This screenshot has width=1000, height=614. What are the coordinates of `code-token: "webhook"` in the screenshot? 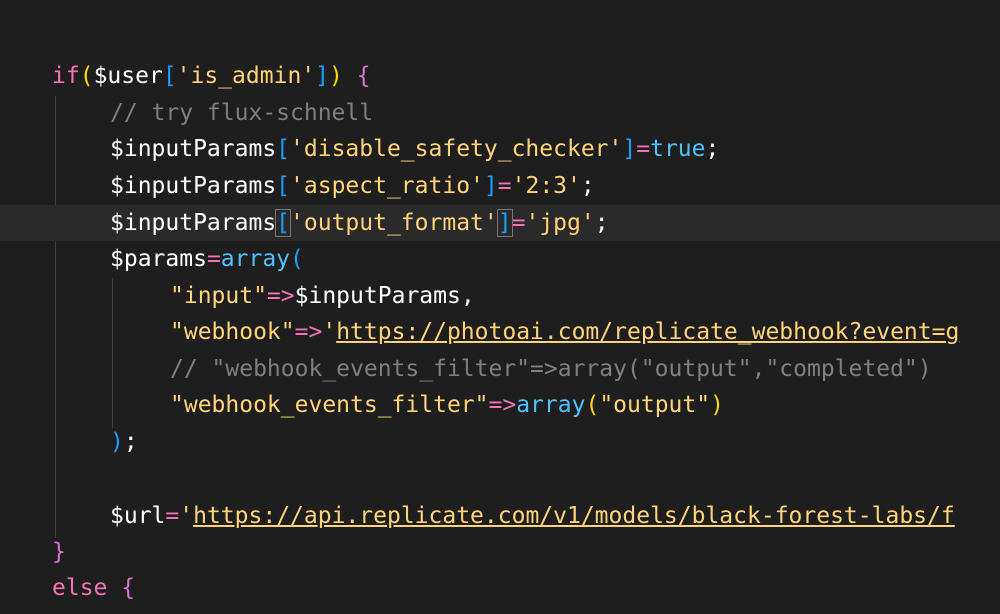 It's located at (232, 332).